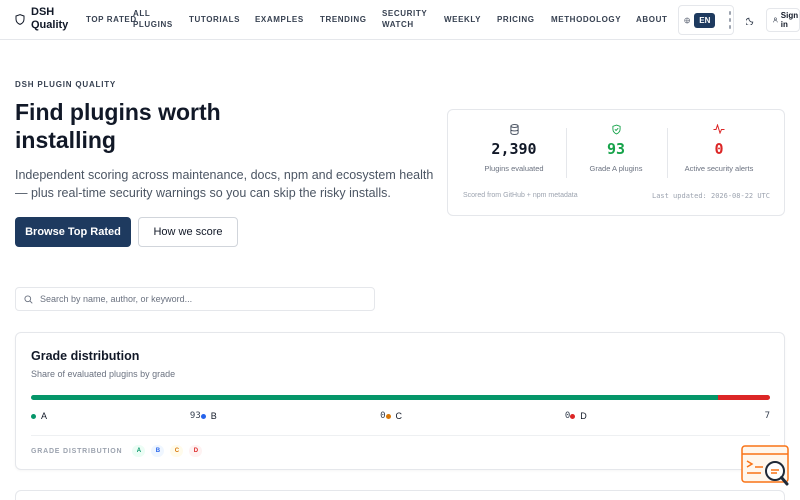  I want to click on nav-link-top-rated: TOP RATED, so click(111, 19).